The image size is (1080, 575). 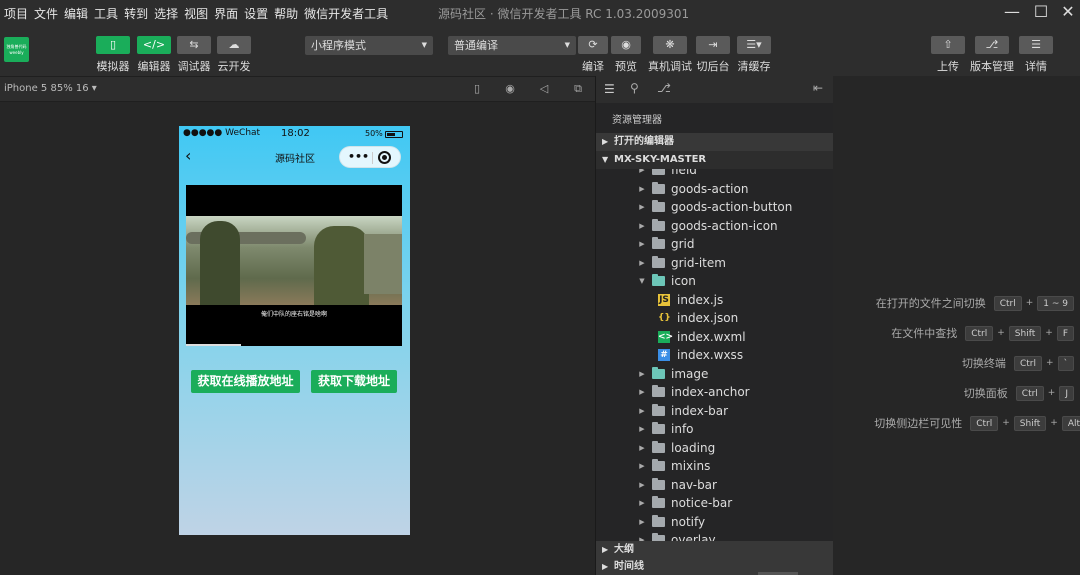 I want to click on outline-section: ▶ 大纲, so click(x=714, y=550).